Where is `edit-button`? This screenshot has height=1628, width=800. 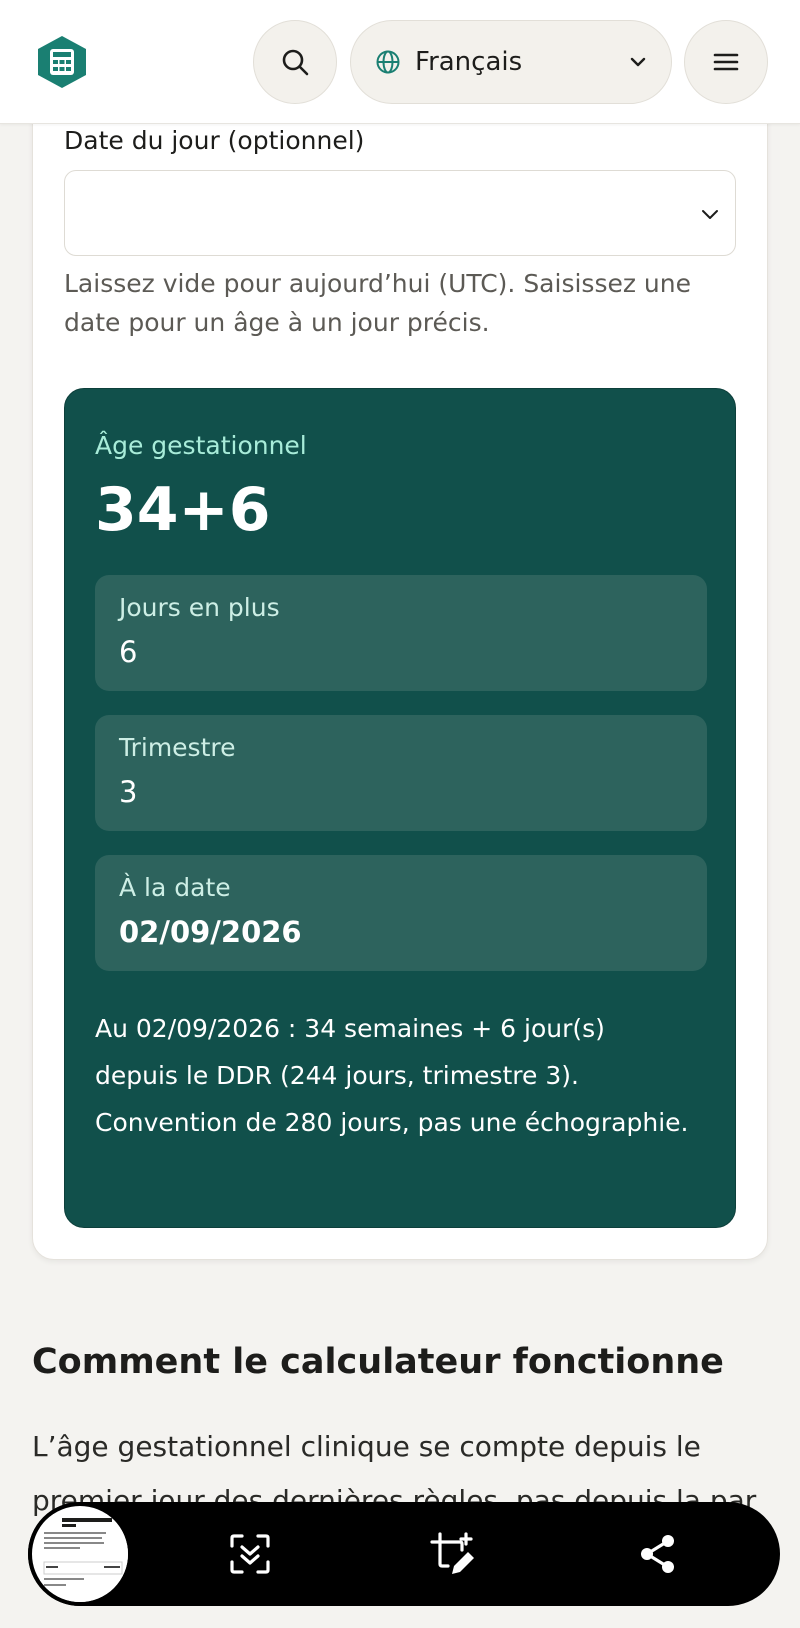 edit-button is located at coordinates (452, 1554).